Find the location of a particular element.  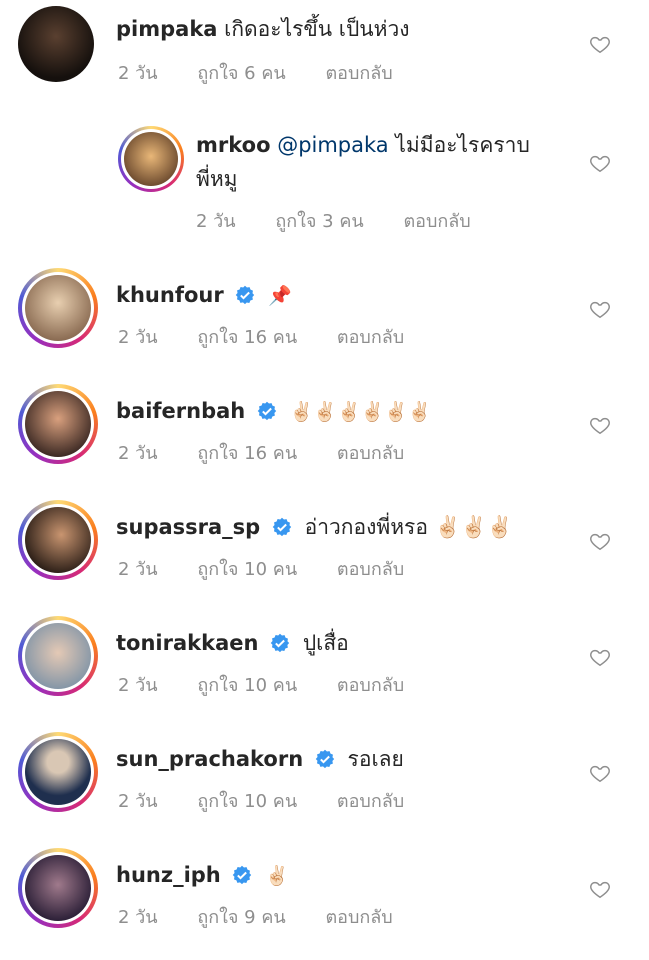

username: baifernbah is located at coordinates (180, 411).